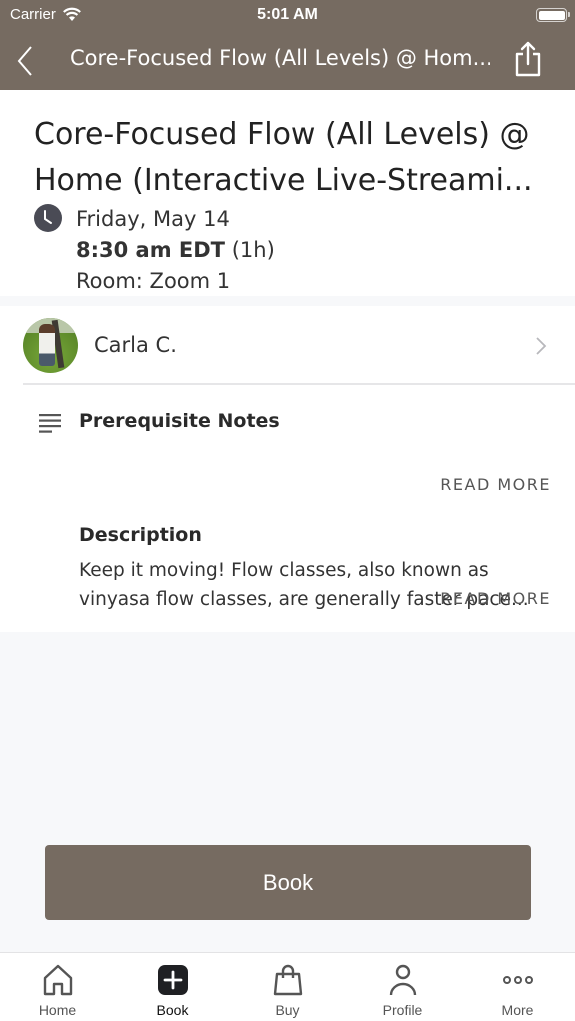  What do you see at coordinates (541, 346) in the screenshot?
I see `chevron-right-icon` at bounding box center [541, 346].